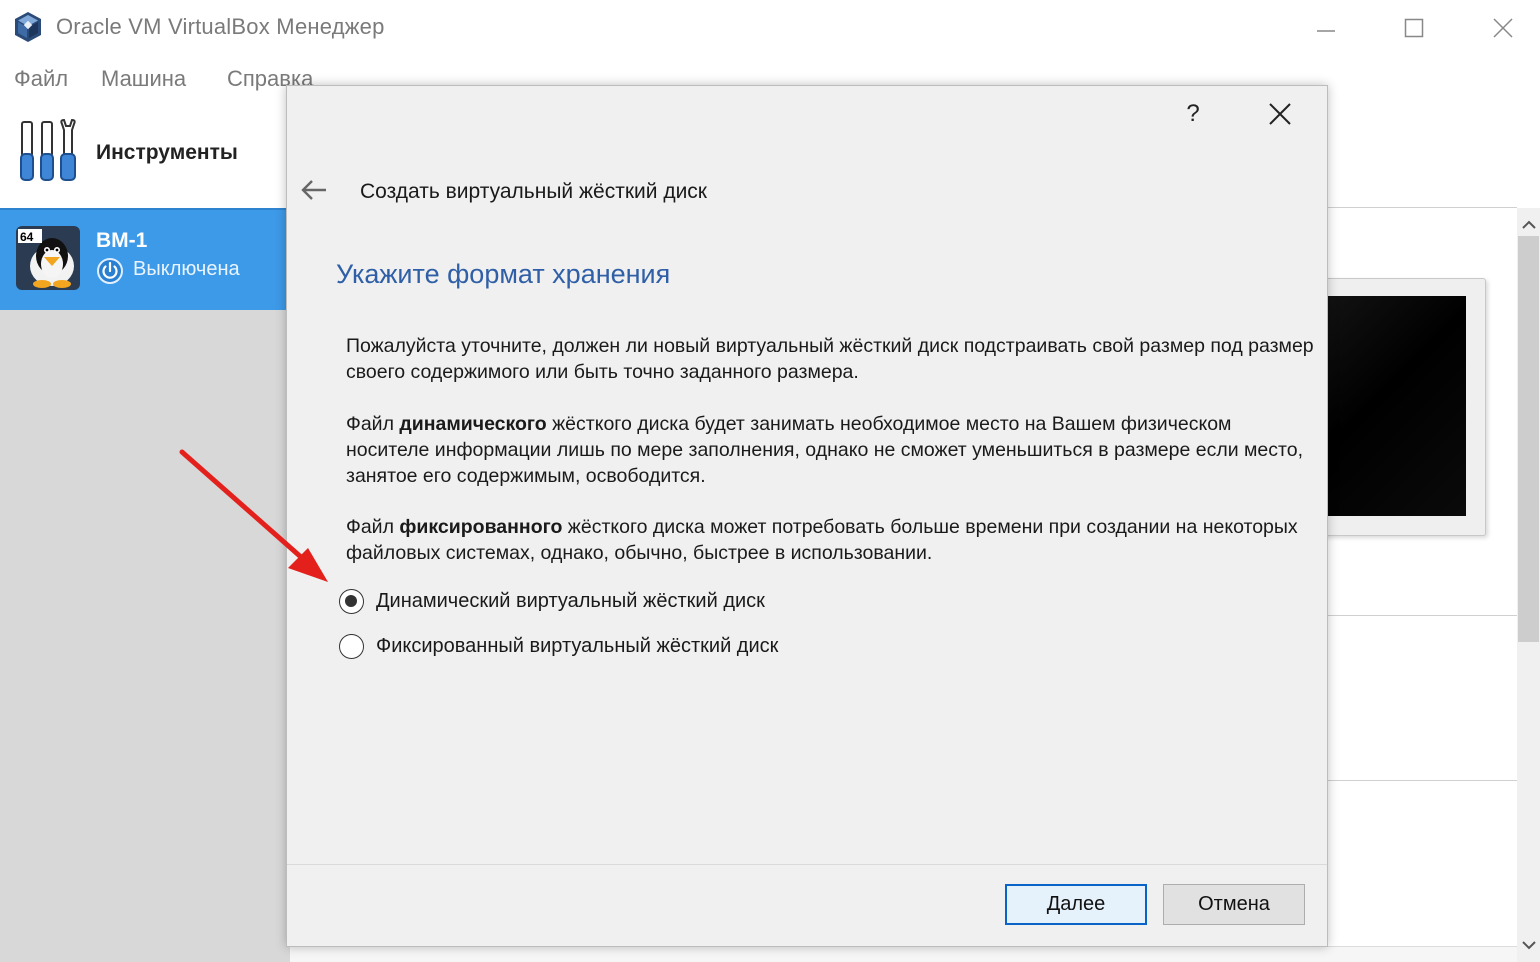  I want to click on desc-bold: фиксированного, so click(481, 527).